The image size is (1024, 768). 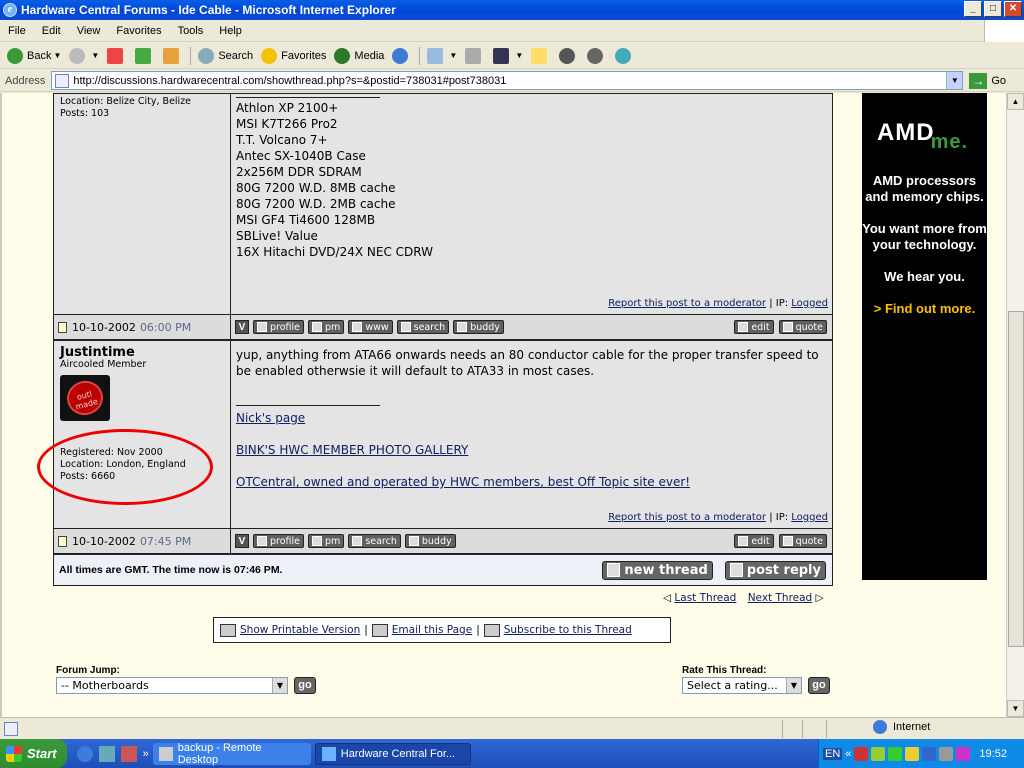 What do you see at coordinates (568, 630) in the screenshot?
I see `subscribe-link: Subscribe to this Thread` at bounding box center [568, 630].